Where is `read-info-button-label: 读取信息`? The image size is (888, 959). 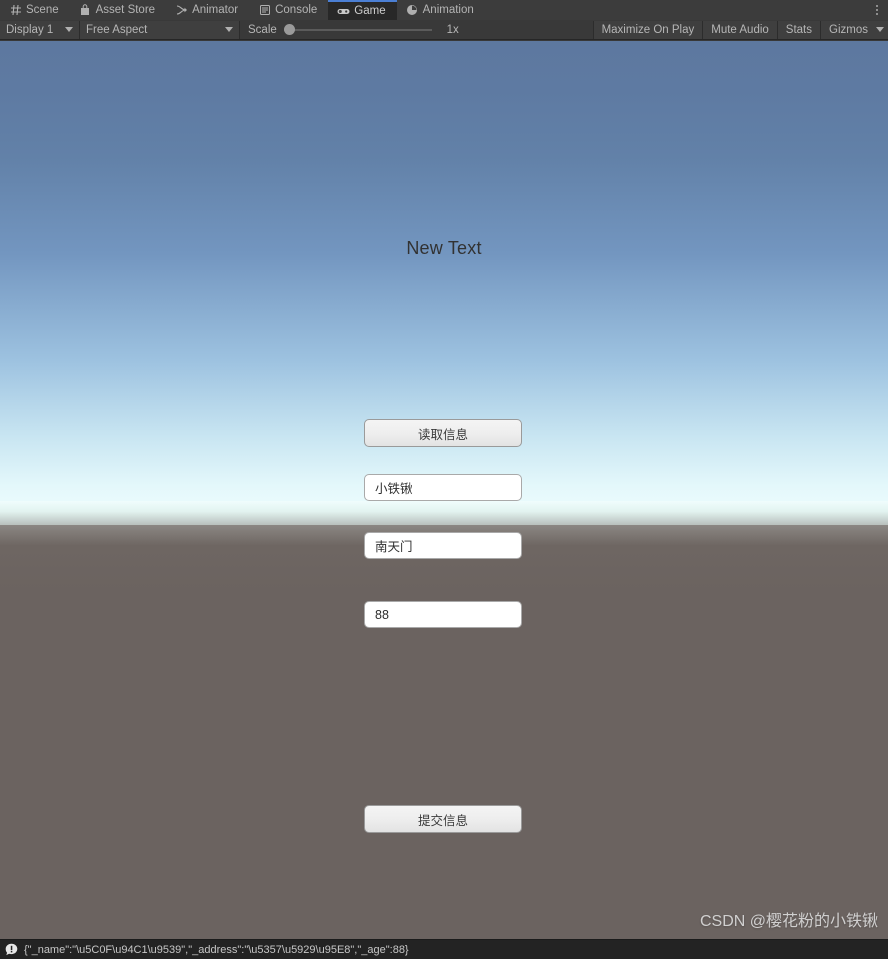 read-info-button-label: 读取信息 is located at coordinates (442, 434).